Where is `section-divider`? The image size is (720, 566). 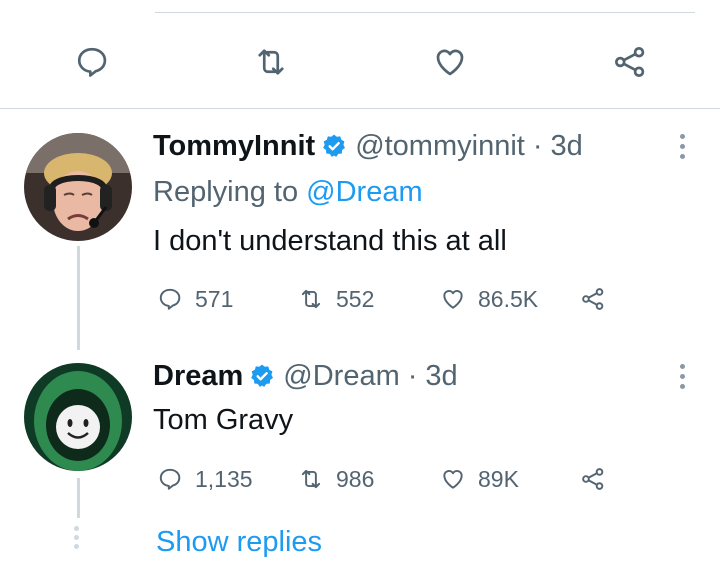
section-divider is located at coordinates (360, 108).